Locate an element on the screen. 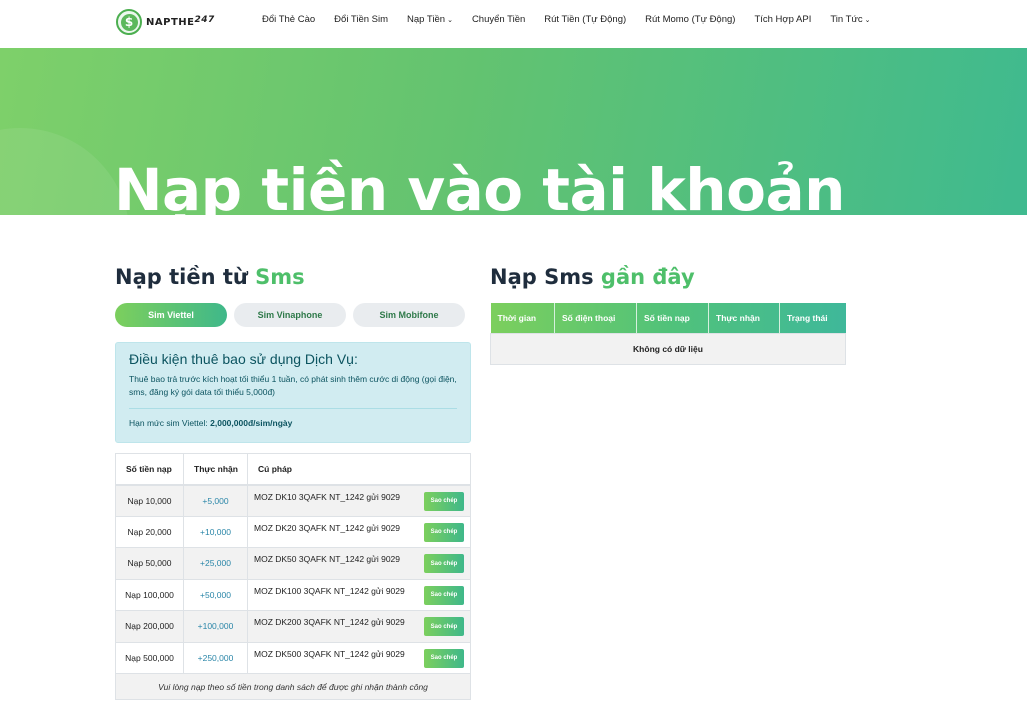 The height and width of the screenshot is (708, 1027). receive-cell: +5,000 is located at coordinates (215, 500).